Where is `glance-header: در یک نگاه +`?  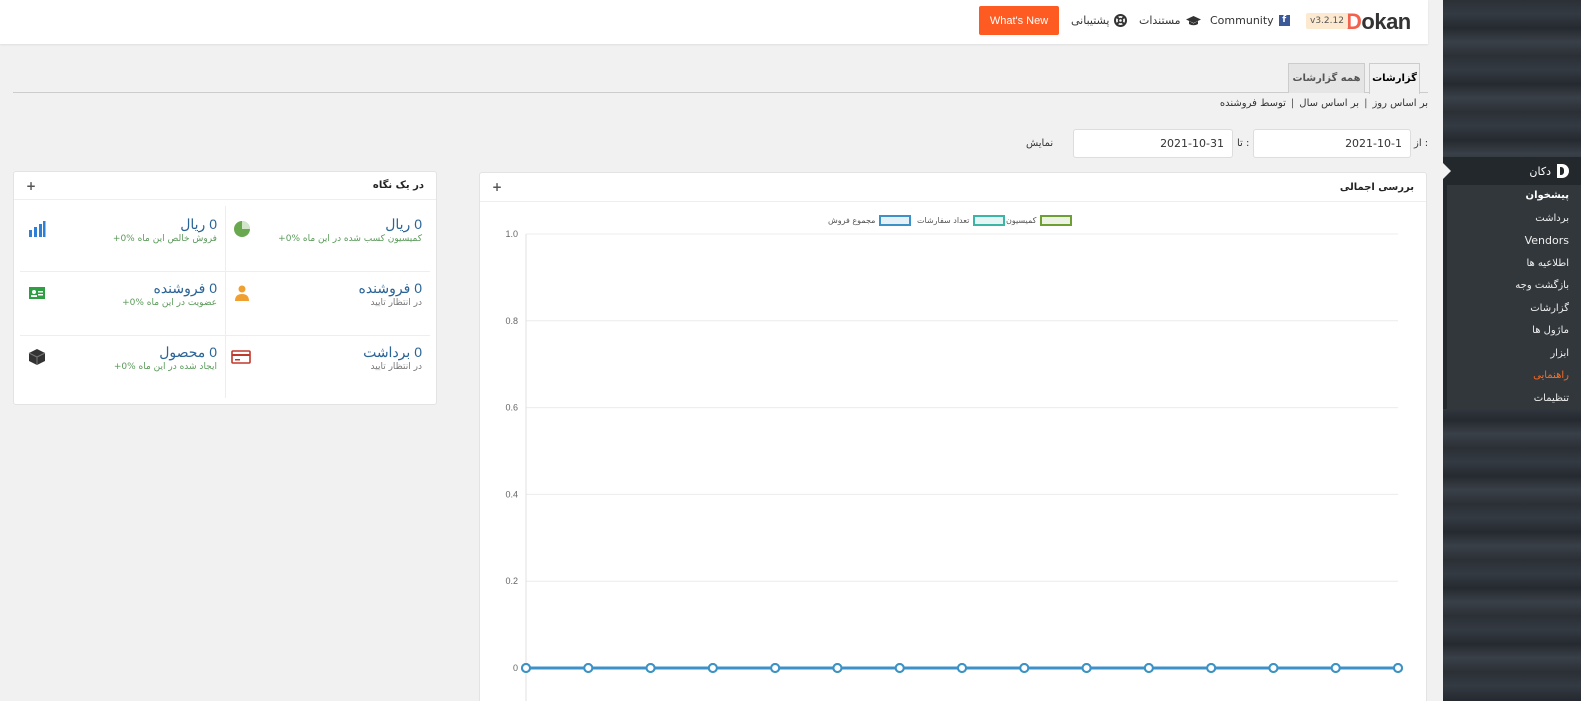
glance-header: در یک نگاه + is located at coordinates (225, 186).